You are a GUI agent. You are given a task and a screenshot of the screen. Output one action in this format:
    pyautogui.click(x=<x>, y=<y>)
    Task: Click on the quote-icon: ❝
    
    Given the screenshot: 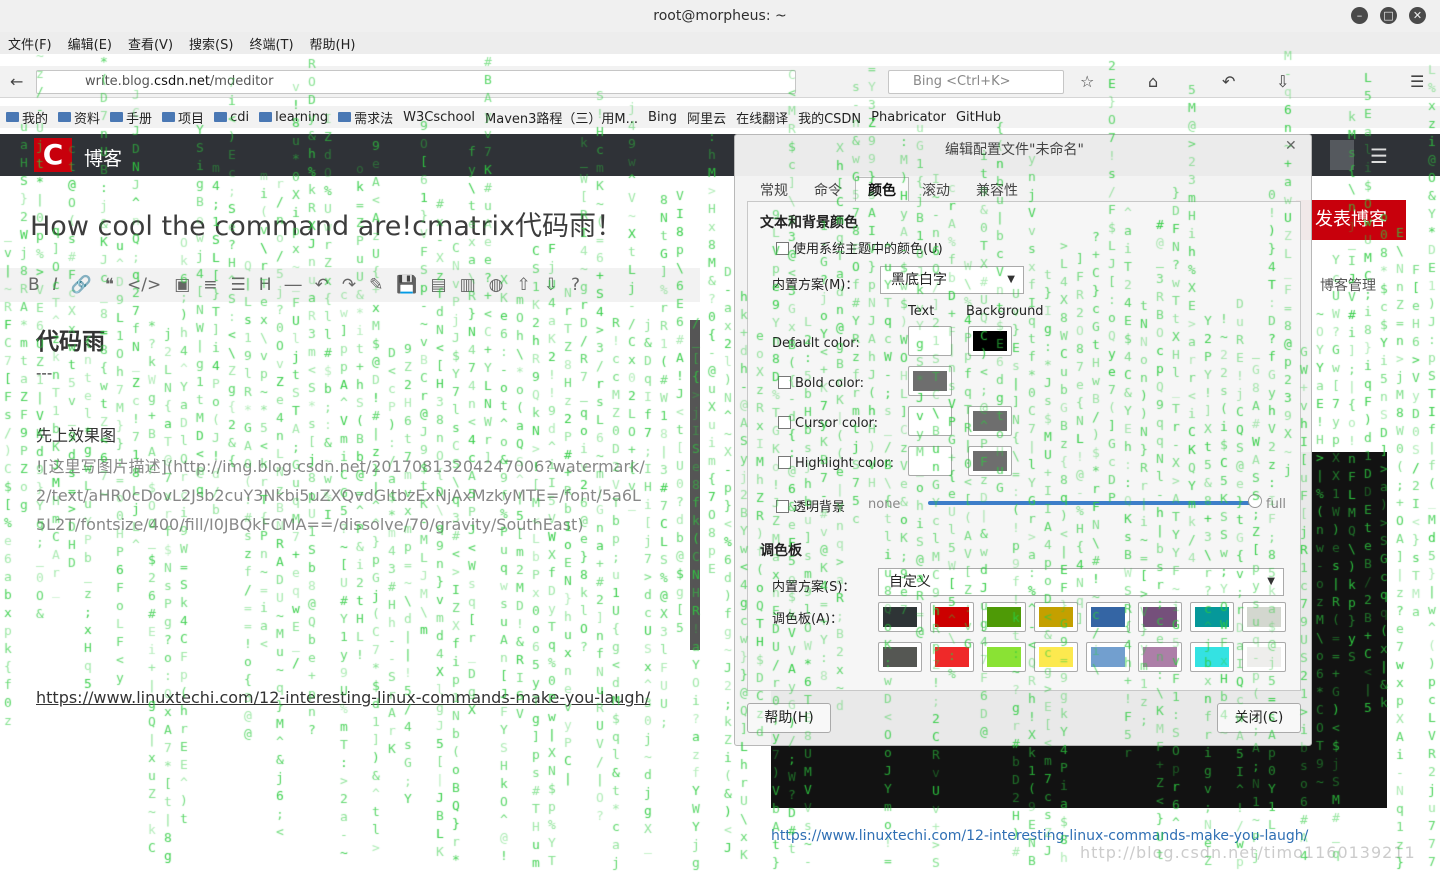 What is the action you would take?
    pyautogui.click(x=109, y=285)
    